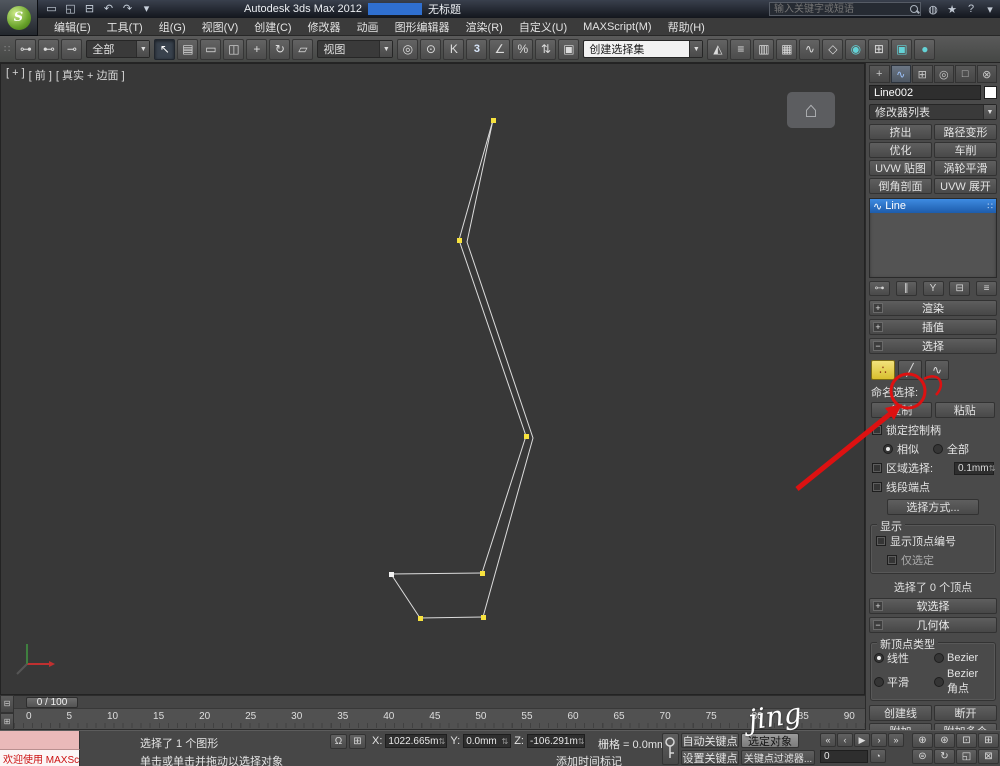 The width and height of the screenshot is (1000, 766). I want to click on curve-editor-icon: ∿, so click(810, 49).